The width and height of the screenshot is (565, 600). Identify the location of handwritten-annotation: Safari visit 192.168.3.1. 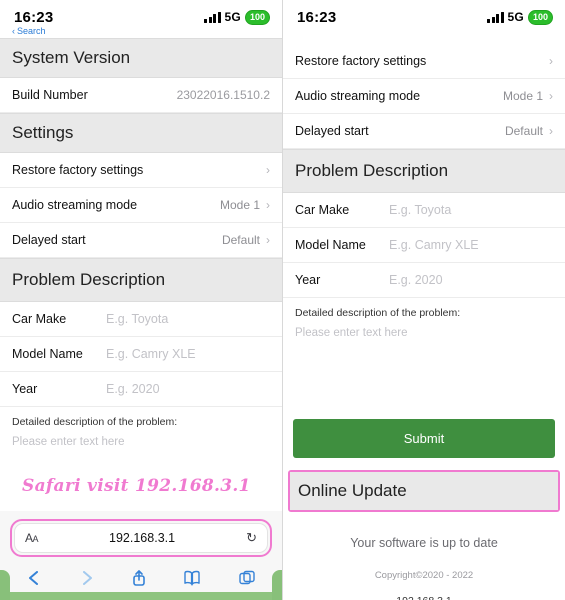
(136, 486).